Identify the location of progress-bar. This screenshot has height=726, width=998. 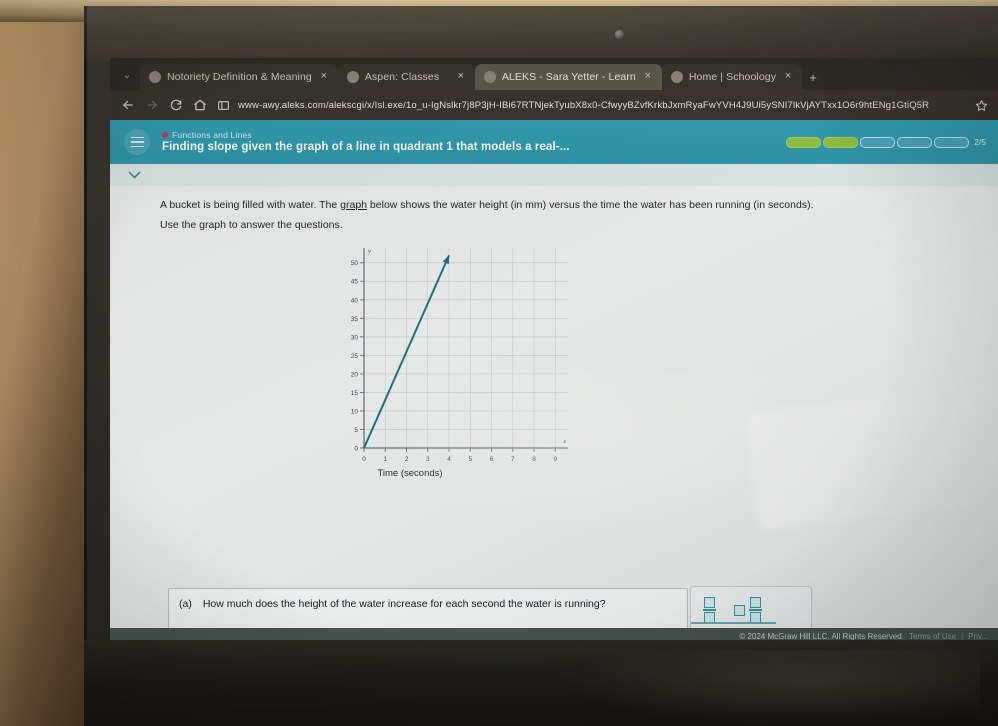
(878, 142).